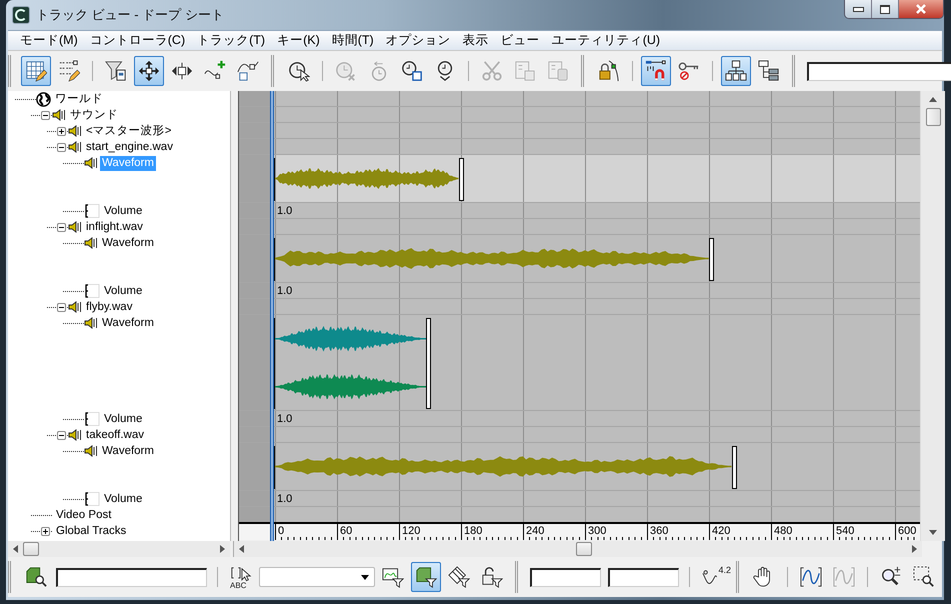 Image resolution: width=951 pixels, height=604 pixels. What do you see at coordinates (346, 71) in the screenshot?
I see `clock-cross-icon` at bounding box center [346, 71].